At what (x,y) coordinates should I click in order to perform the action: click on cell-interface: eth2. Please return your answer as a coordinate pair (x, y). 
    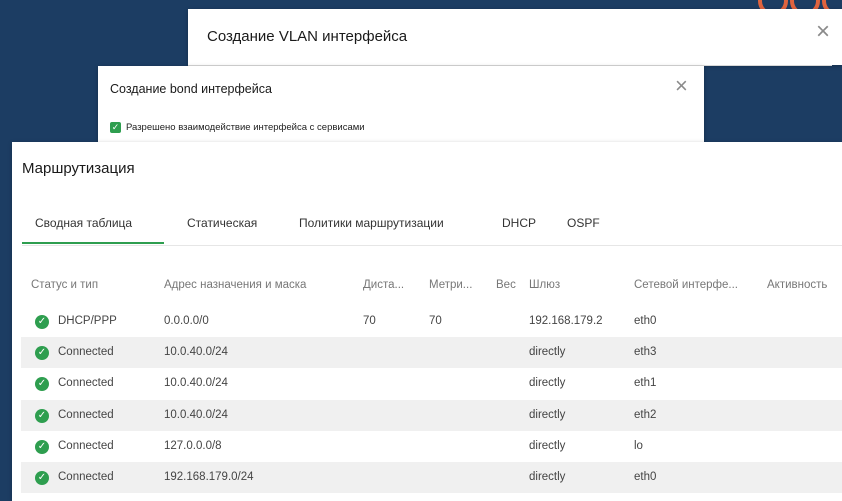
    Looking at the image, I should click on (645, 414).